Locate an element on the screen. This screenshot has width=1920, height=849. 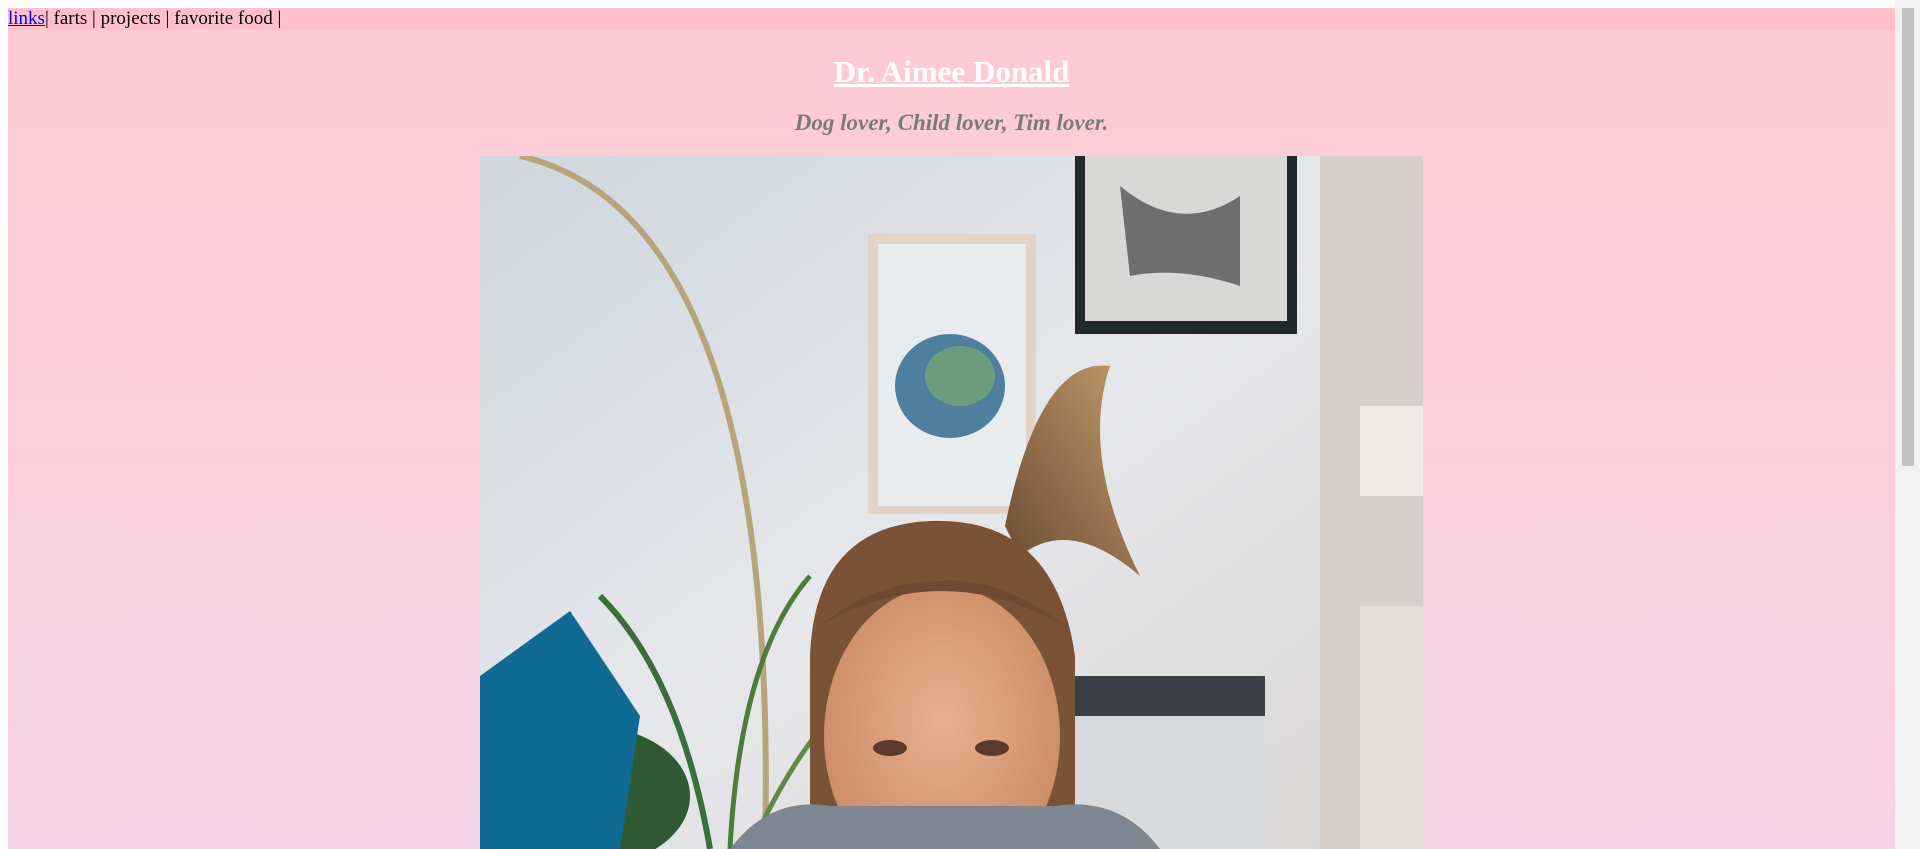
nav-item-favorite-food: favorite food is located at coordinates (223, 18).